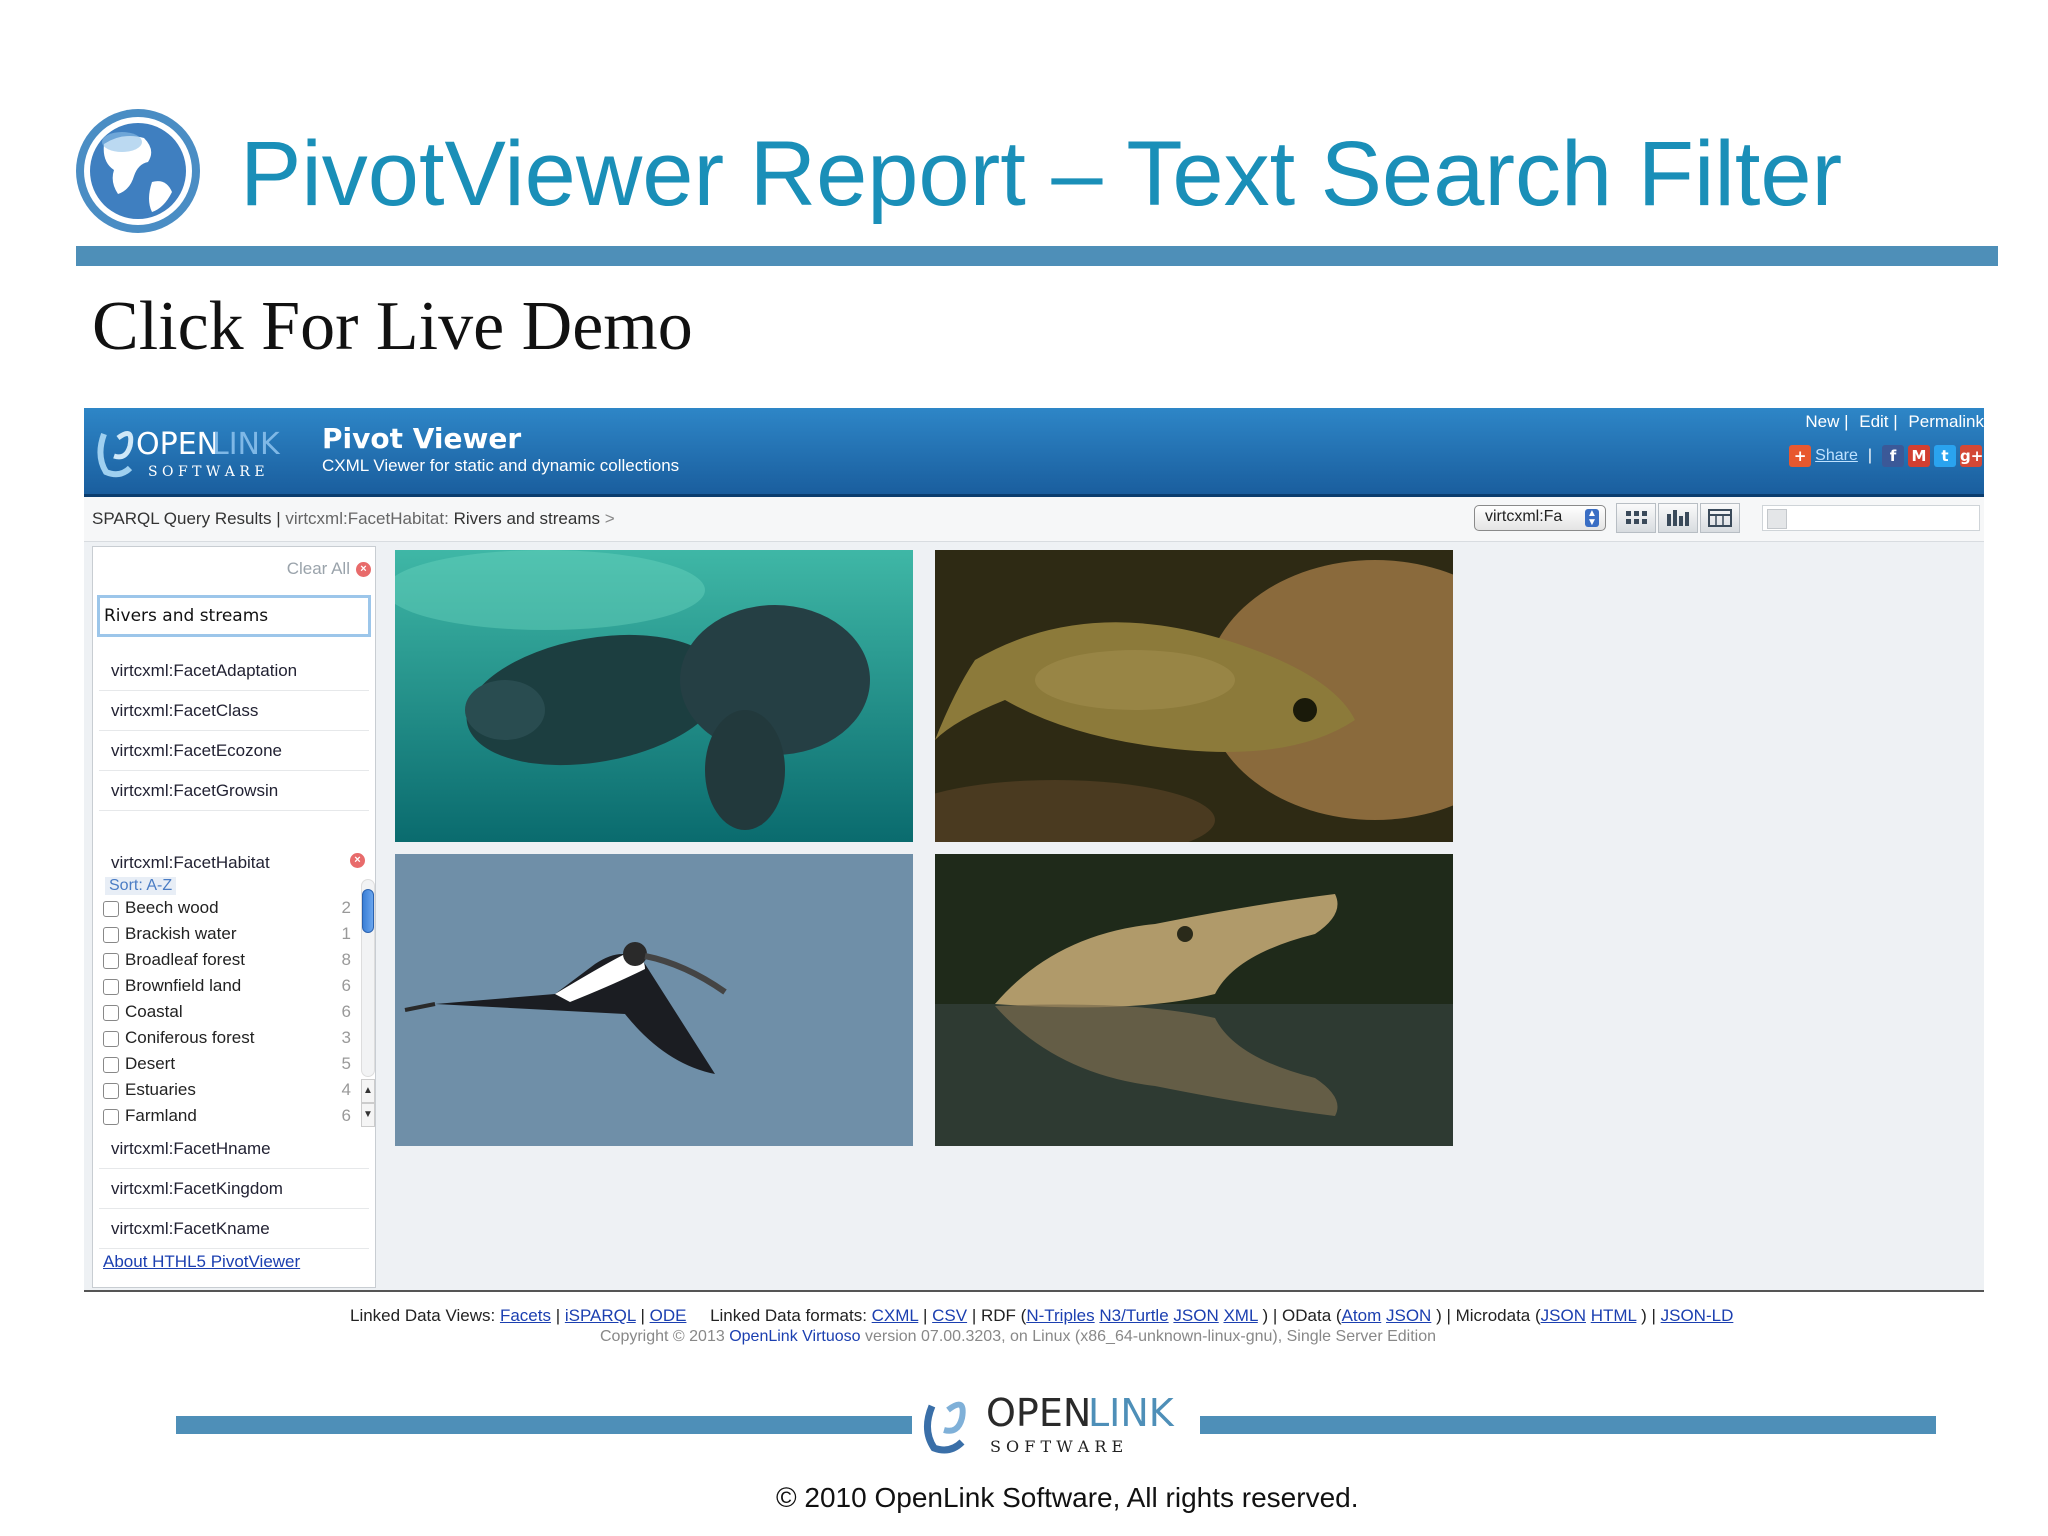 This screenshot has height=1536, width=2048. I want to click on header-links: New | Edit | Permalink, so click(1891, 422).